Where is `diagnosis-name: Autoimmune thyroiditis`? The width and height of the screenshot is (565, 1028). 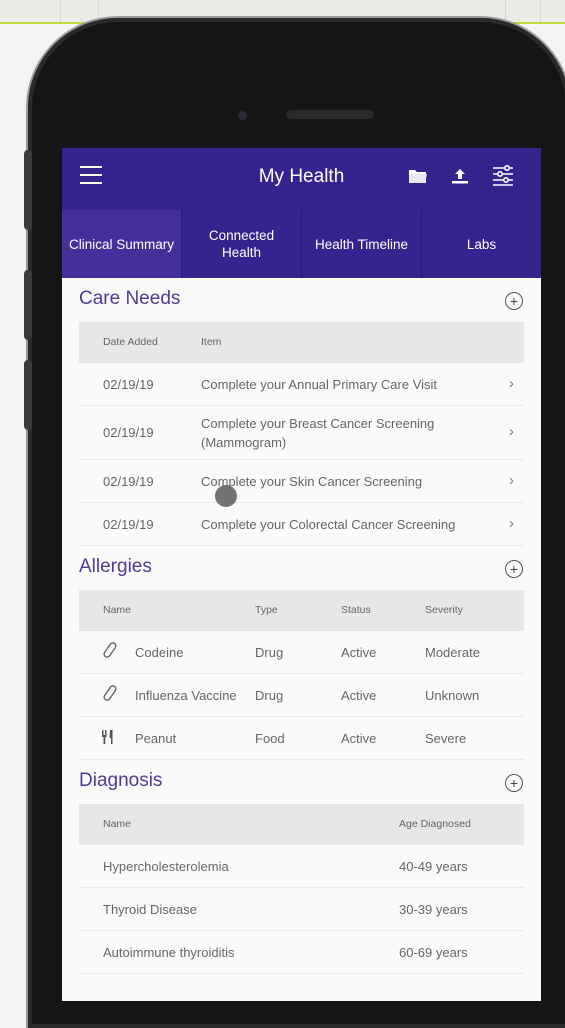 diagnosis-name: Autoimmune thyroiditis is located at coordinates (169, 952).